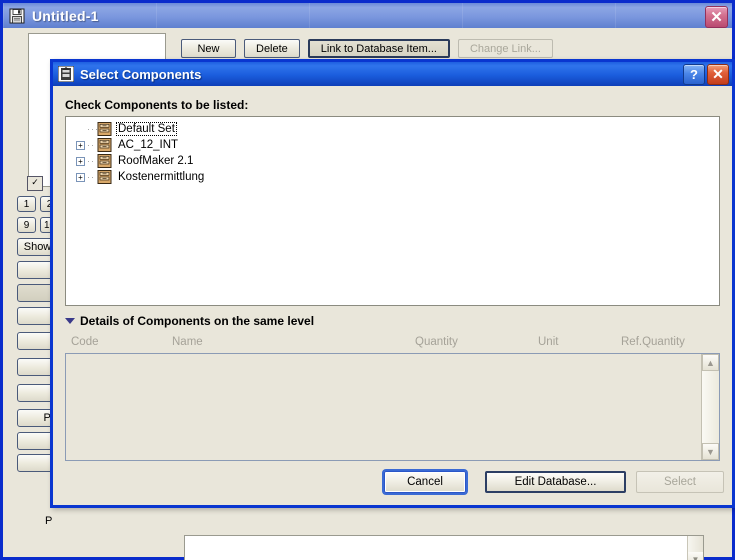 The height and width of the screenshot is (560, 735). I want to click on tree-item-roofmaker: + ·· RoofMaker 2.1, so click(392, 161).